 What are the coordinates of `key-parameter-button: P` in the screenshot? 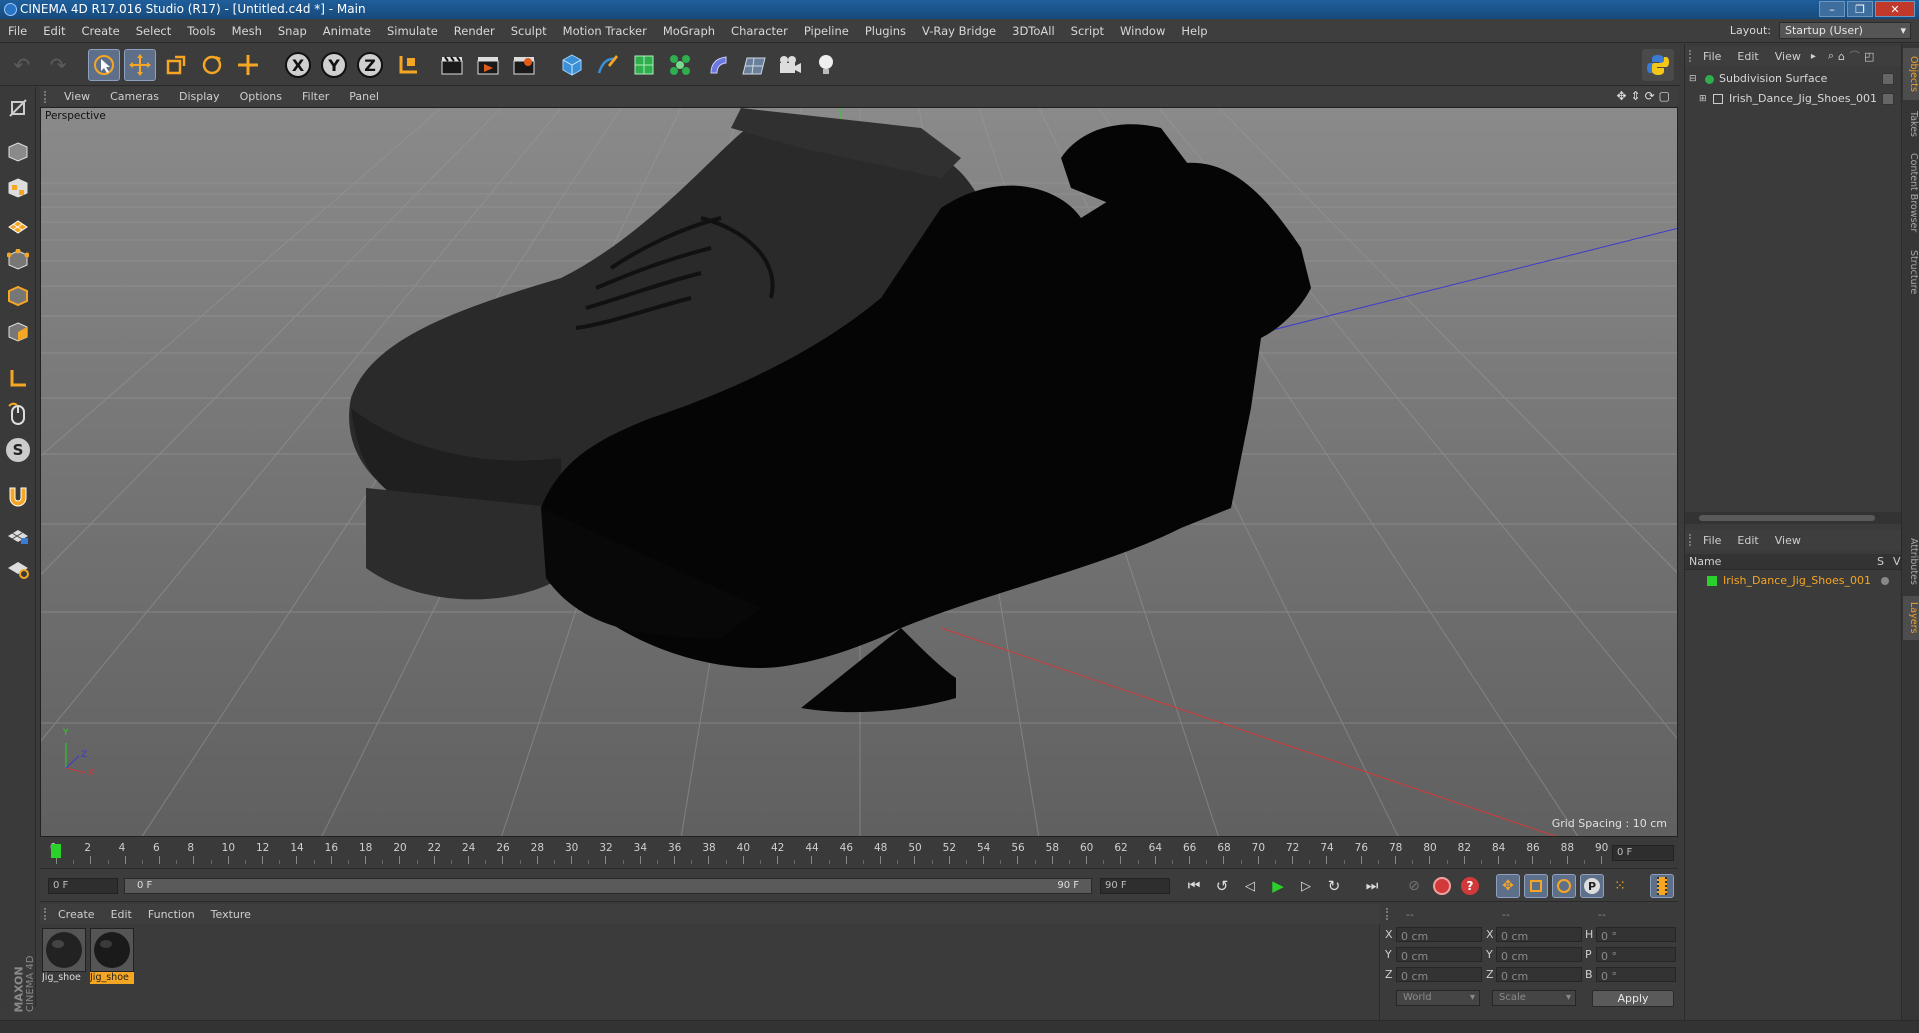 It's located at (1592, 886).